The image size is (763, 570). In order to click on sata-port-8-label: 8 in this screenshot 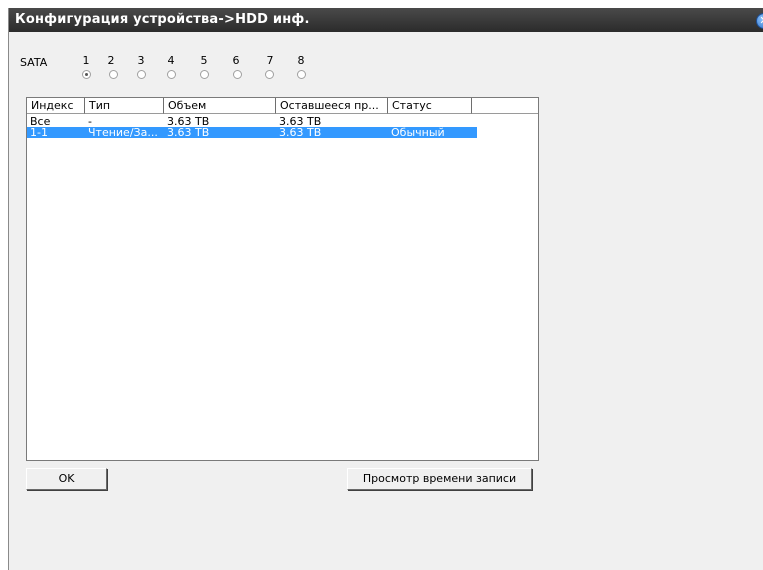, I will do `click(301, 60)`.